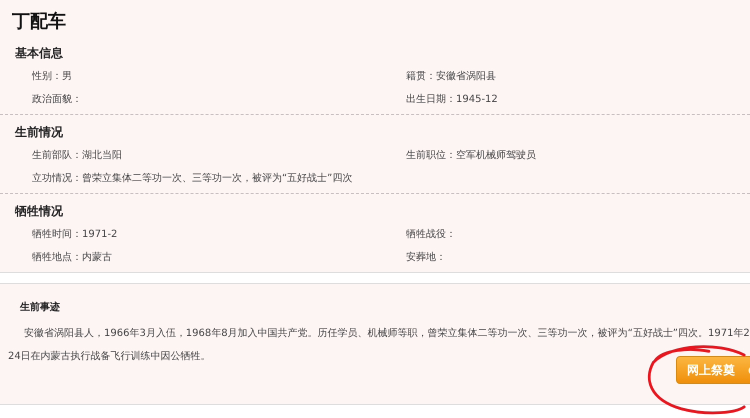 This screenshot has height=418, width=750. Describe the element at coordinates (39, 132) in the screenshot. I see `section-heading: 生前情况` at that location.